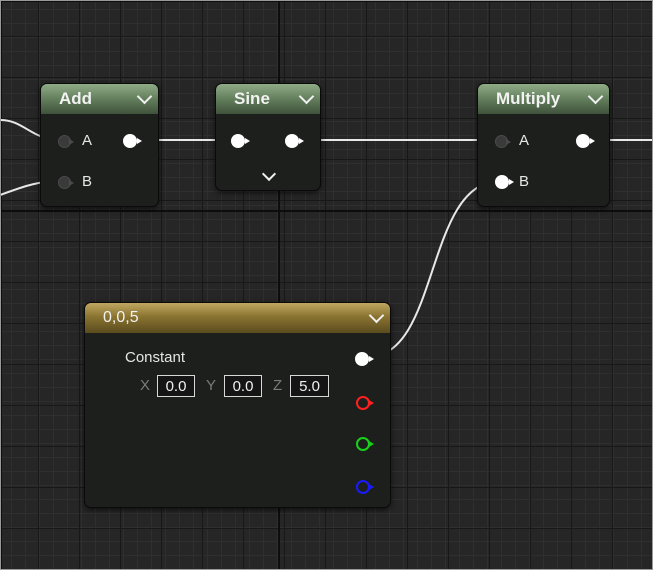 Image resolution: width=653 pixels, height=570 pixels. I want to click on green-channel-pin, so click(365, 444).